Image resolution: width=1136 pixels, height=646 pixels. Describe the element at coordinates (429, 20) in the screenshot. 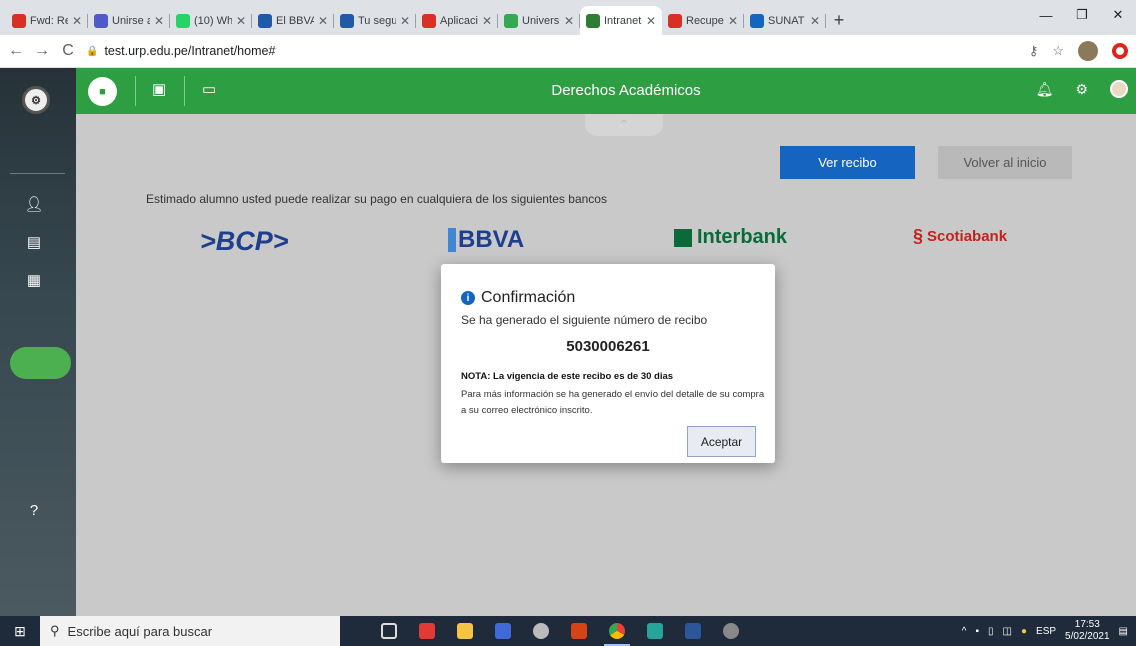

I see `app-icon` at that location.